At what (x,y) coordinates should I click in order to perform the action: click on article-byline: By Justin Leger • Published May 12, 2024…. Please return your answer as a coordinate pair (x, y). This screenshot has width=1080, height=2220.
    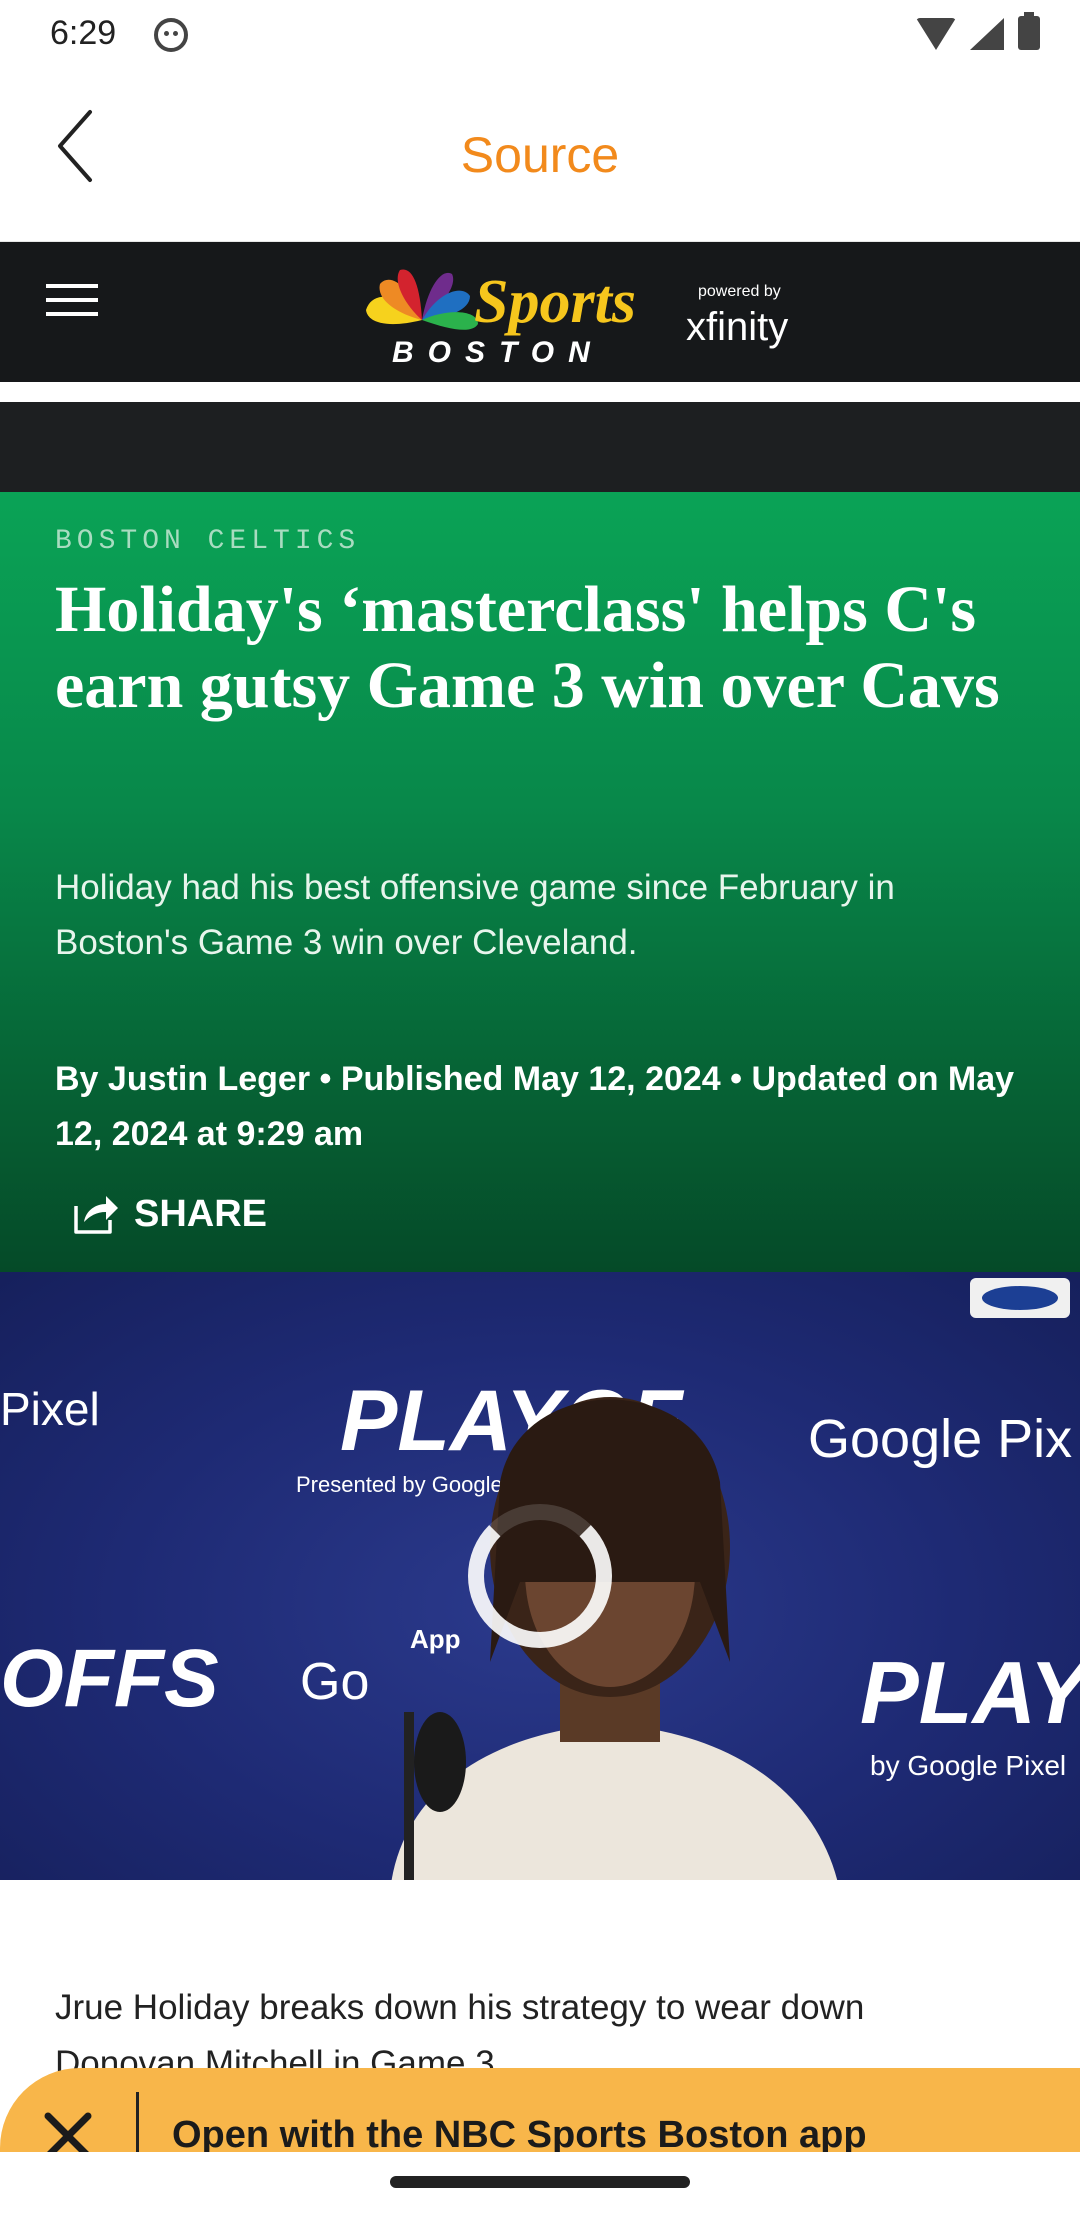
    Looking at the image, I should click on (535, 1106).